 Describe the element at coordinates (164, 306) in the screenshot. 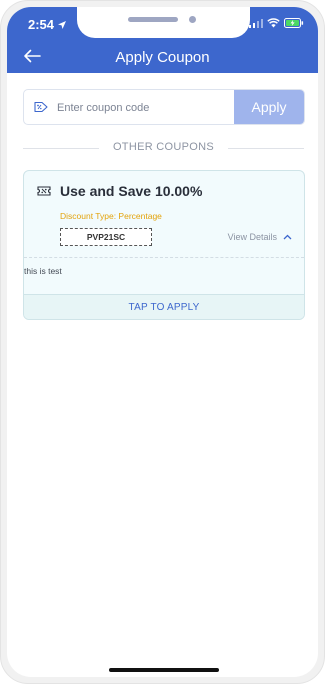

I see `tap-to-apply-button: TAP TO APPLY` at that location.